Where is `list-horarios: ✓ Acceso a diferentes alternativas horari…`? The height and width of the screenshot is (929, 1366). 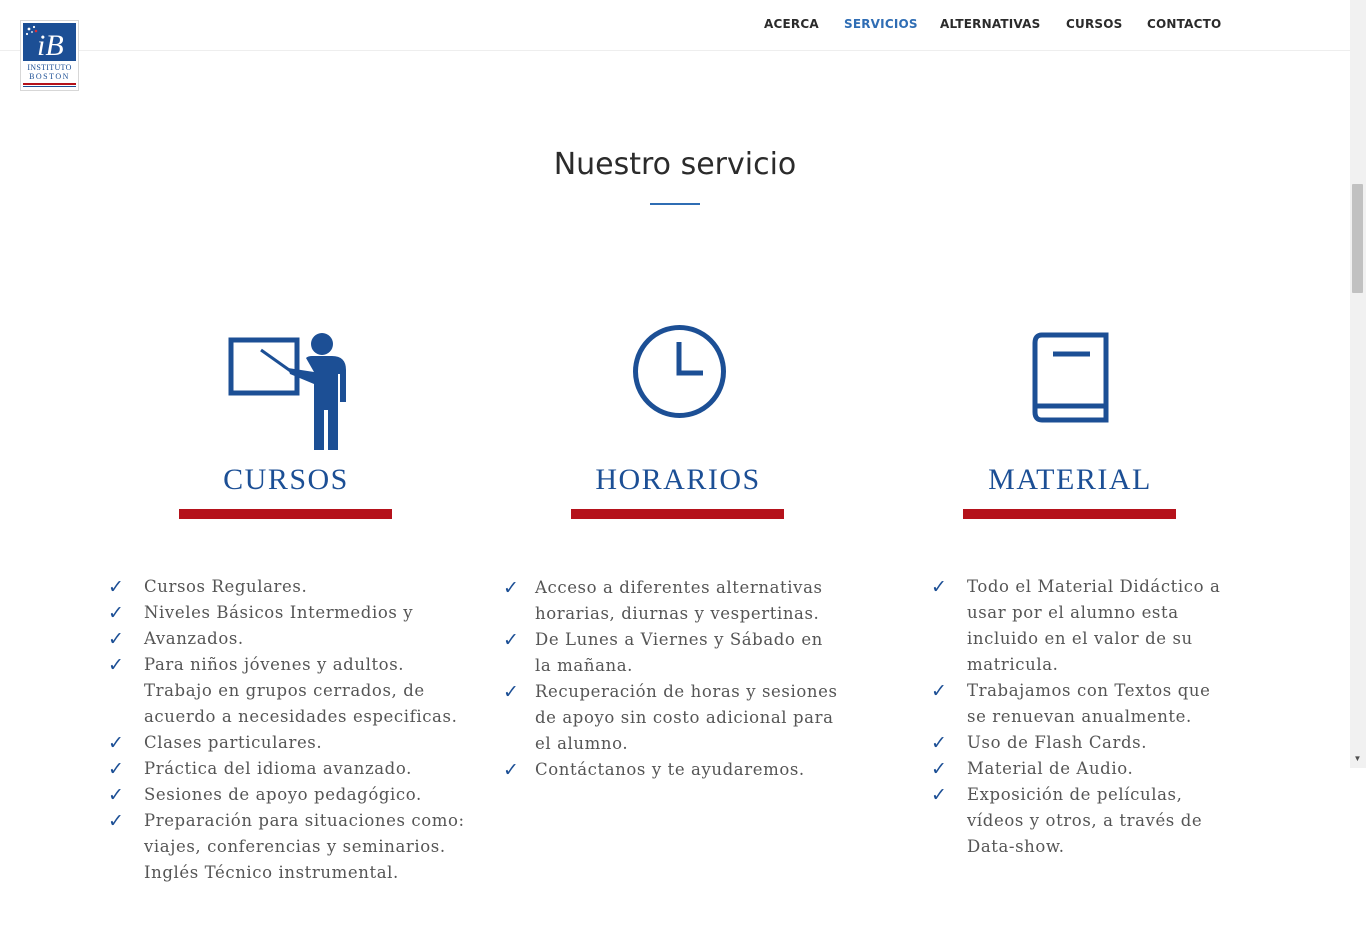
list-horarios: ✓ Acceso a diferentes alternativas horari… is located at coordinates (673, 679).